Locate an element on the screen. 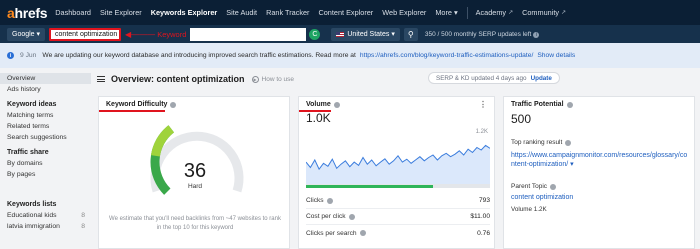  kd-value: 36 is located at coordinates (195, 171).